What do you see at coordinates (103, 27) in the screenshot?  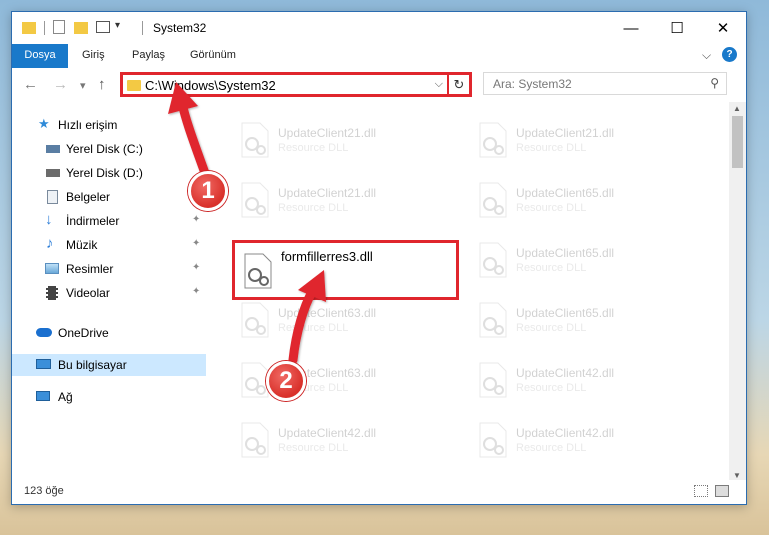 I see `view-options-icon` at bounding box center [103, 27].